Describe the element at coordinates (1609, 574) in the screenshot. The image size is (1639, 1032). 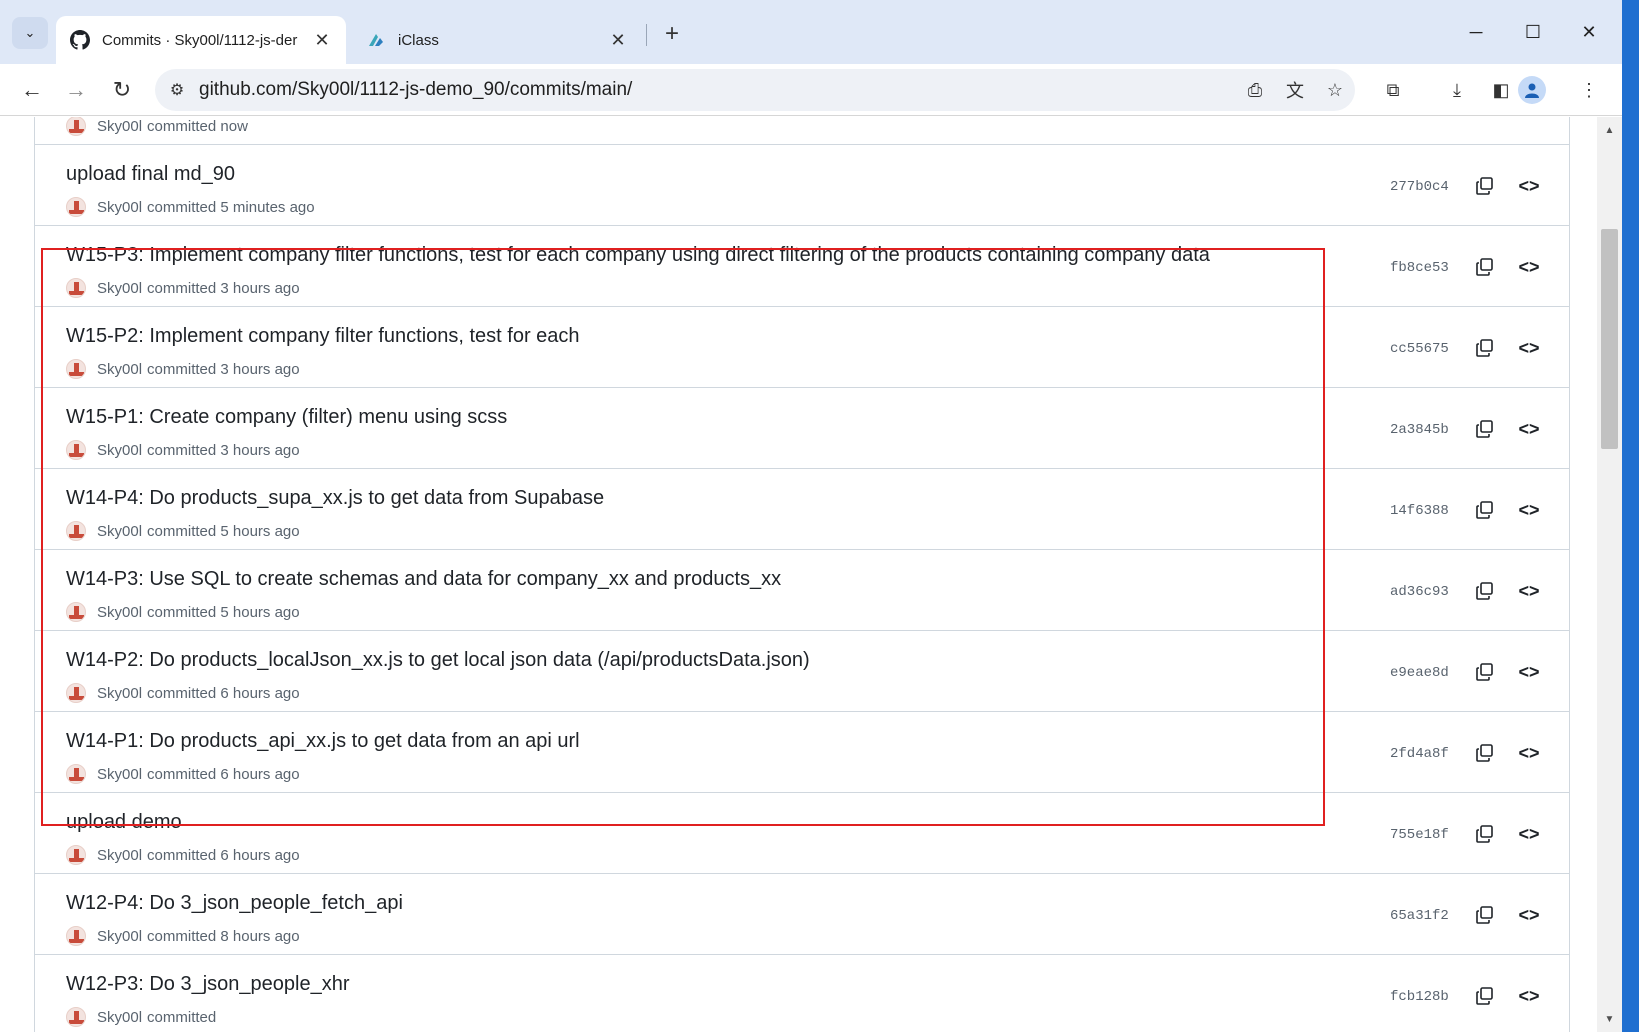
I see `scrollbar: ▲ ▼` at that location.